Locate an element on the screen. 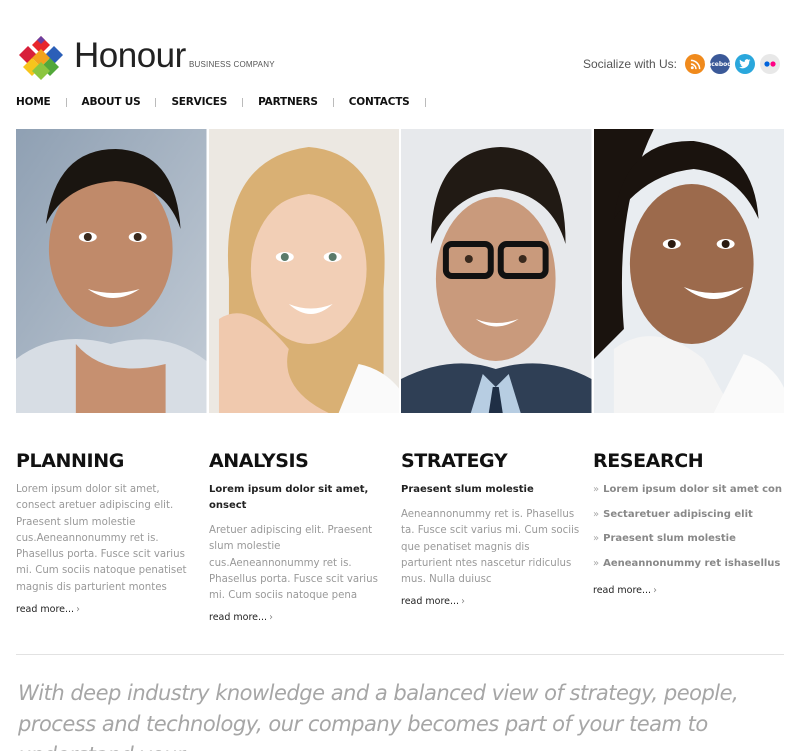 Image resolution: width=800 pixels, height=751 pixels. list-item: » Lorem ipsum dolor sit amet con is located at coordinates (688, 490).